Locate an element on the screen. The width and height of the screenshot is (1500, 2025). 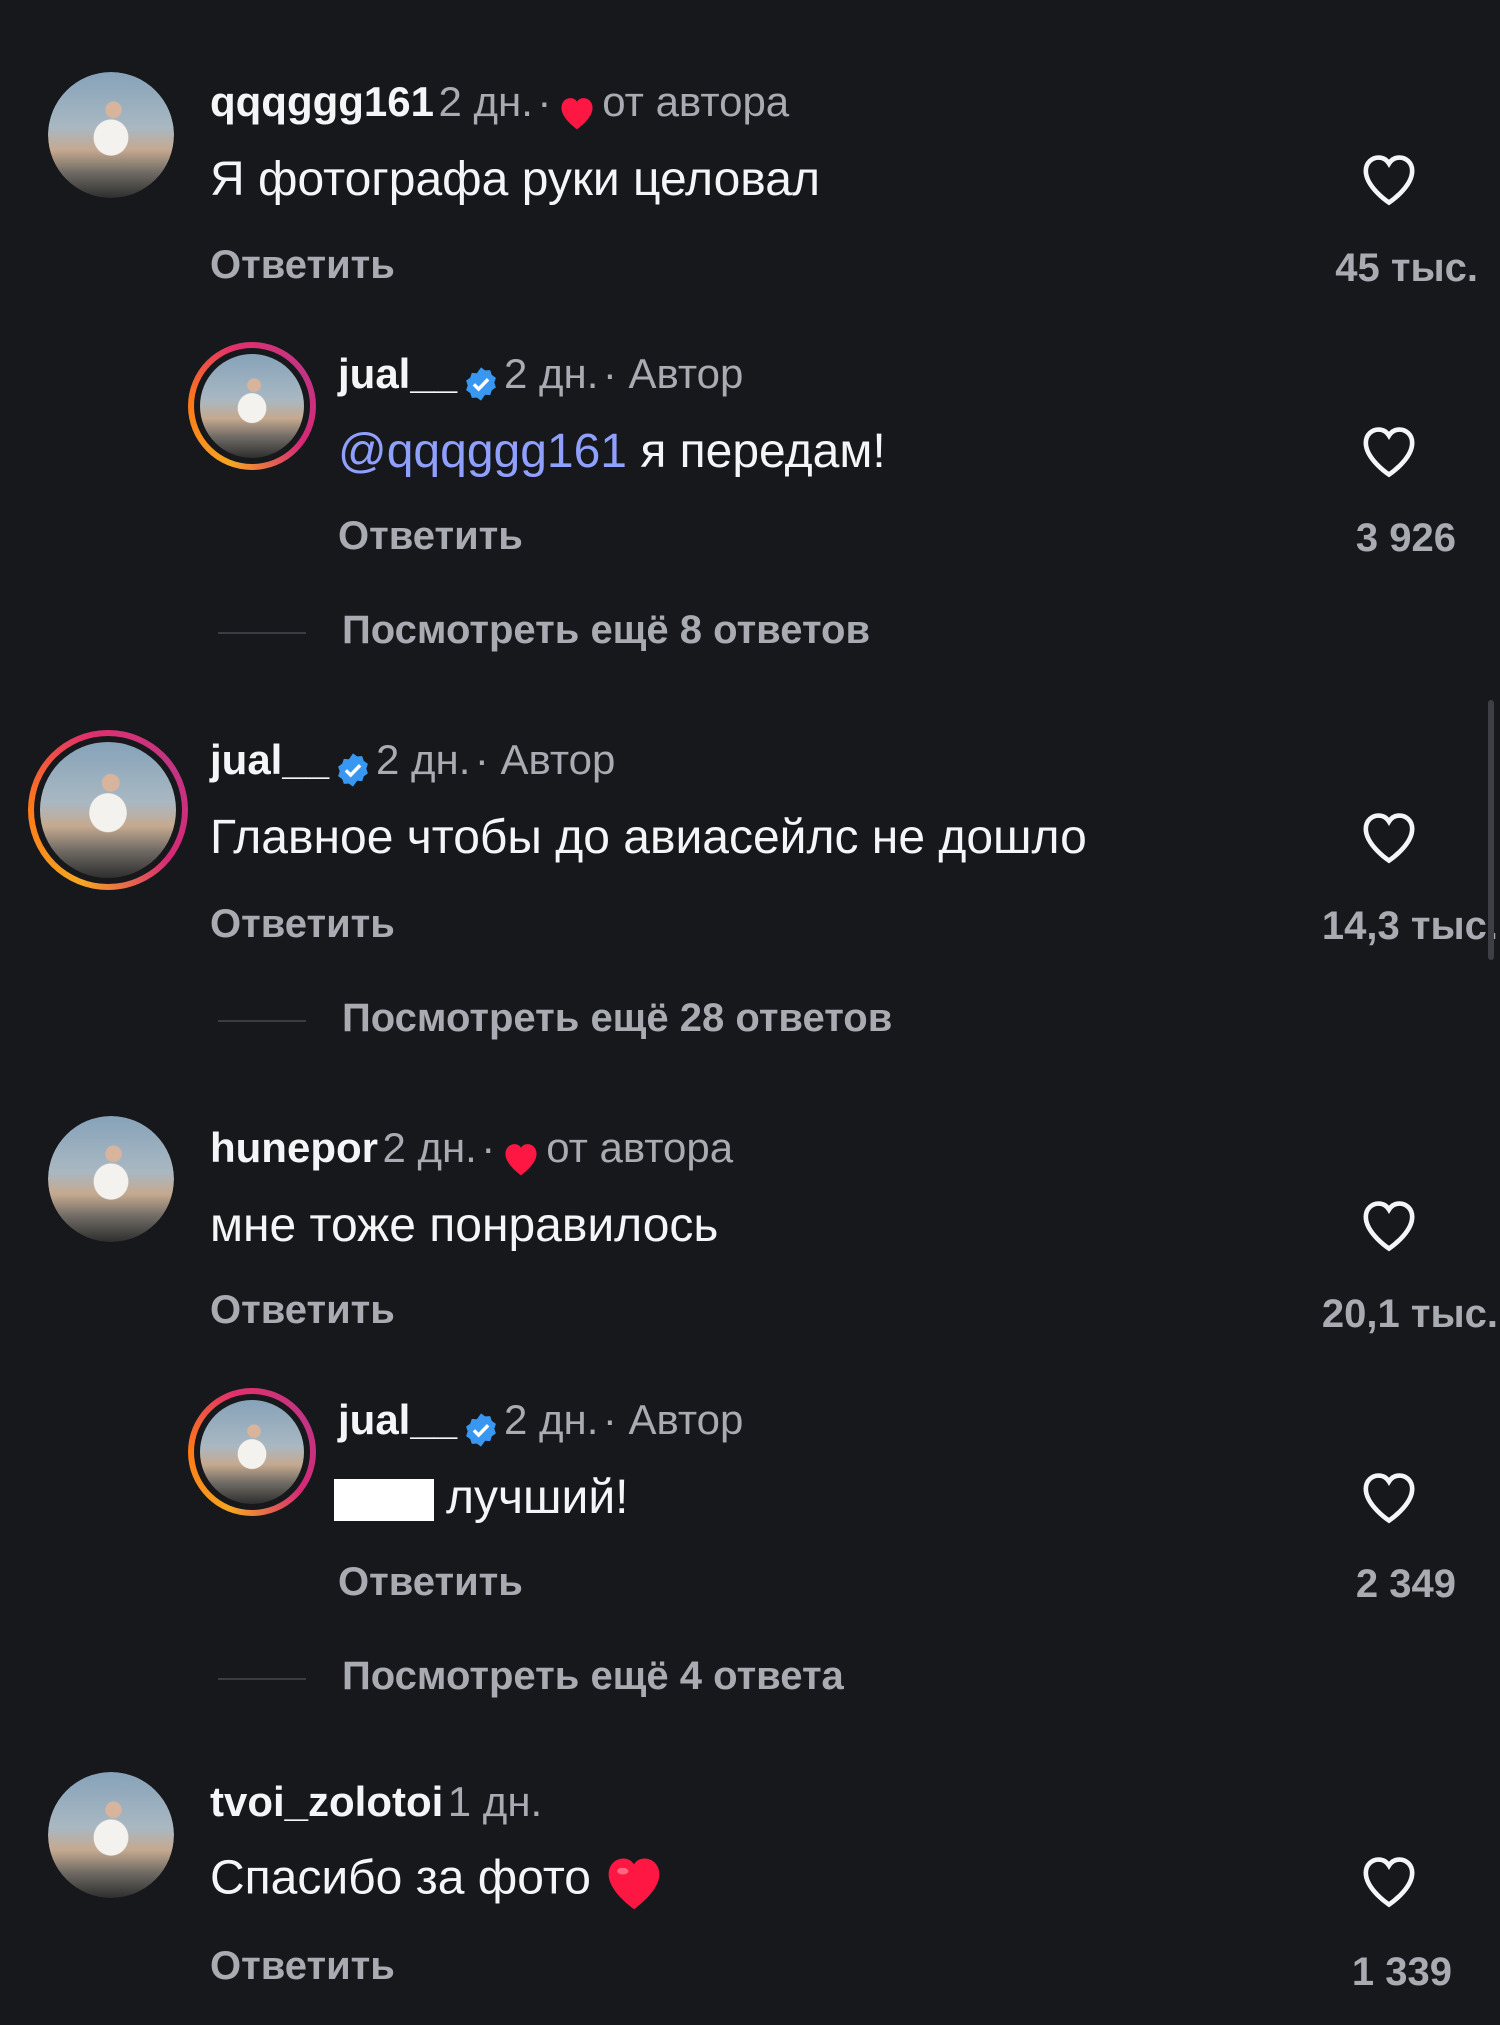
mention-link: @qqqggg161 is located at coordinates (482, 451).